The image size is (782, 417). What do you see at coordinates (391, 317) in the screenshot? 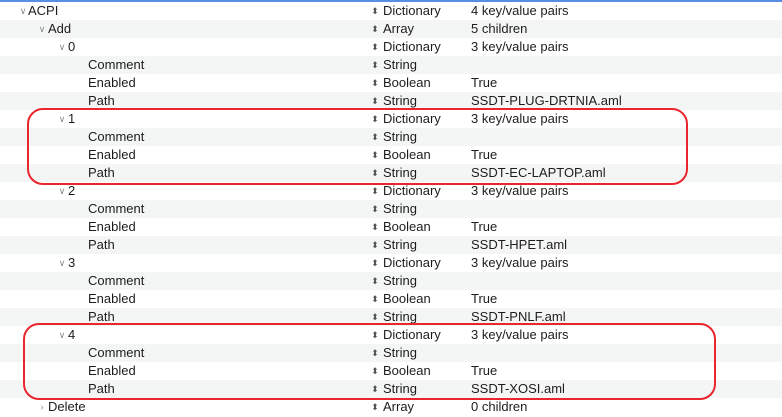
I see `plist-row: Path ⬍ String SSDT-PNLF.aml` at bounding box center [391, 317].